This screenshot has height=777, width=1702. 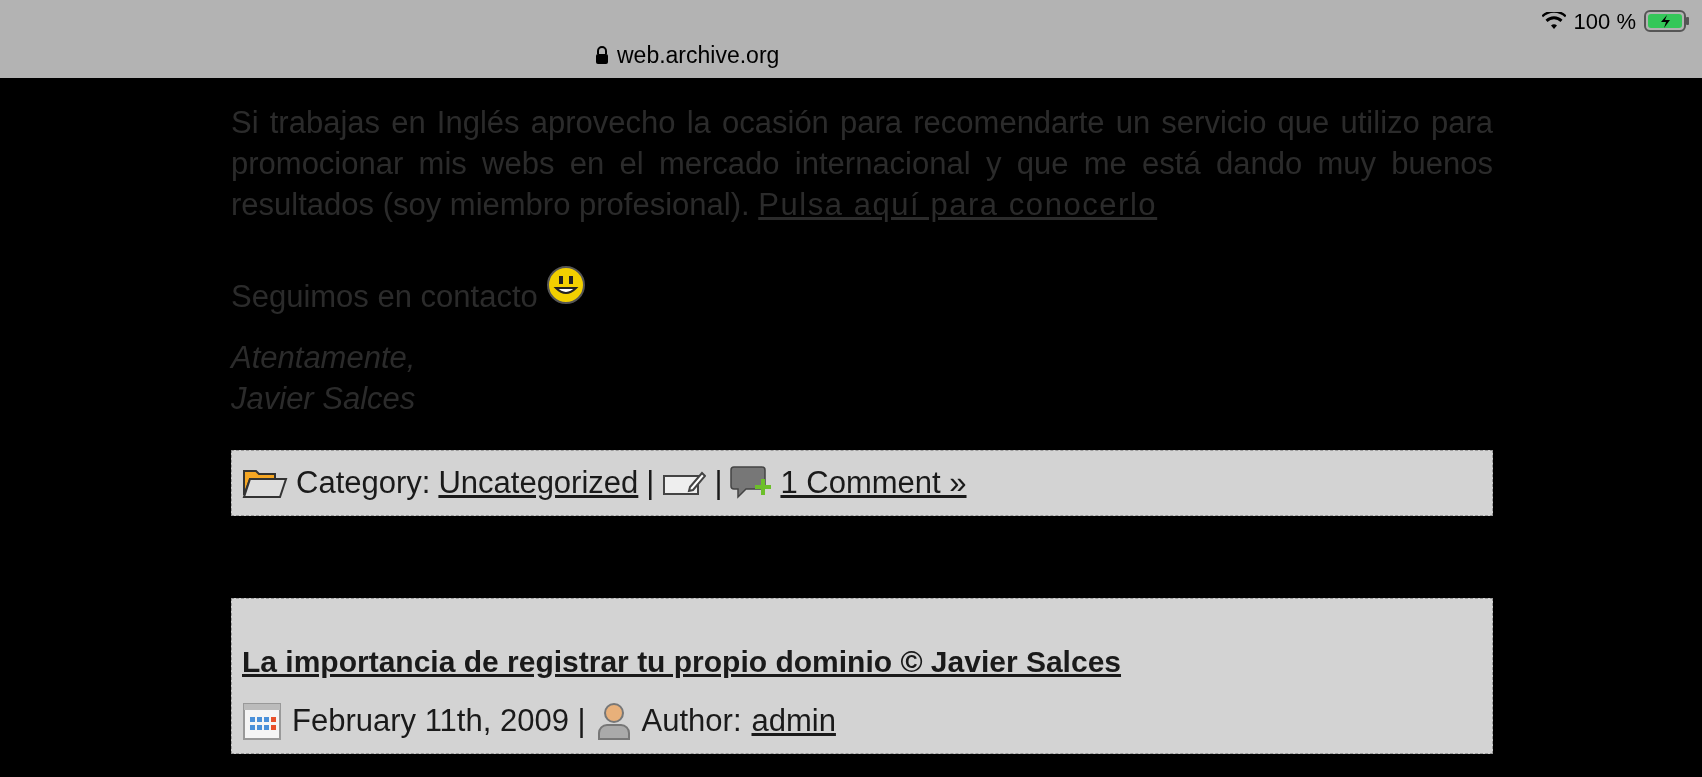 What do you see at coordinates (262, 721) in the screenshot?
I see `calendar-icon` at bounding box center [262, 721].